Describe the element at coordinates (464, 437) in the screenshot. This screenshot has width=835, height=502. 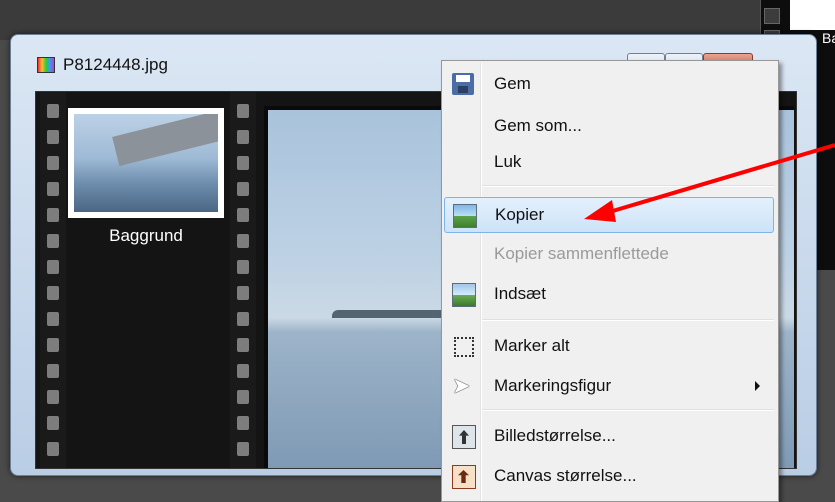
I see `image-size-icon` at that location.